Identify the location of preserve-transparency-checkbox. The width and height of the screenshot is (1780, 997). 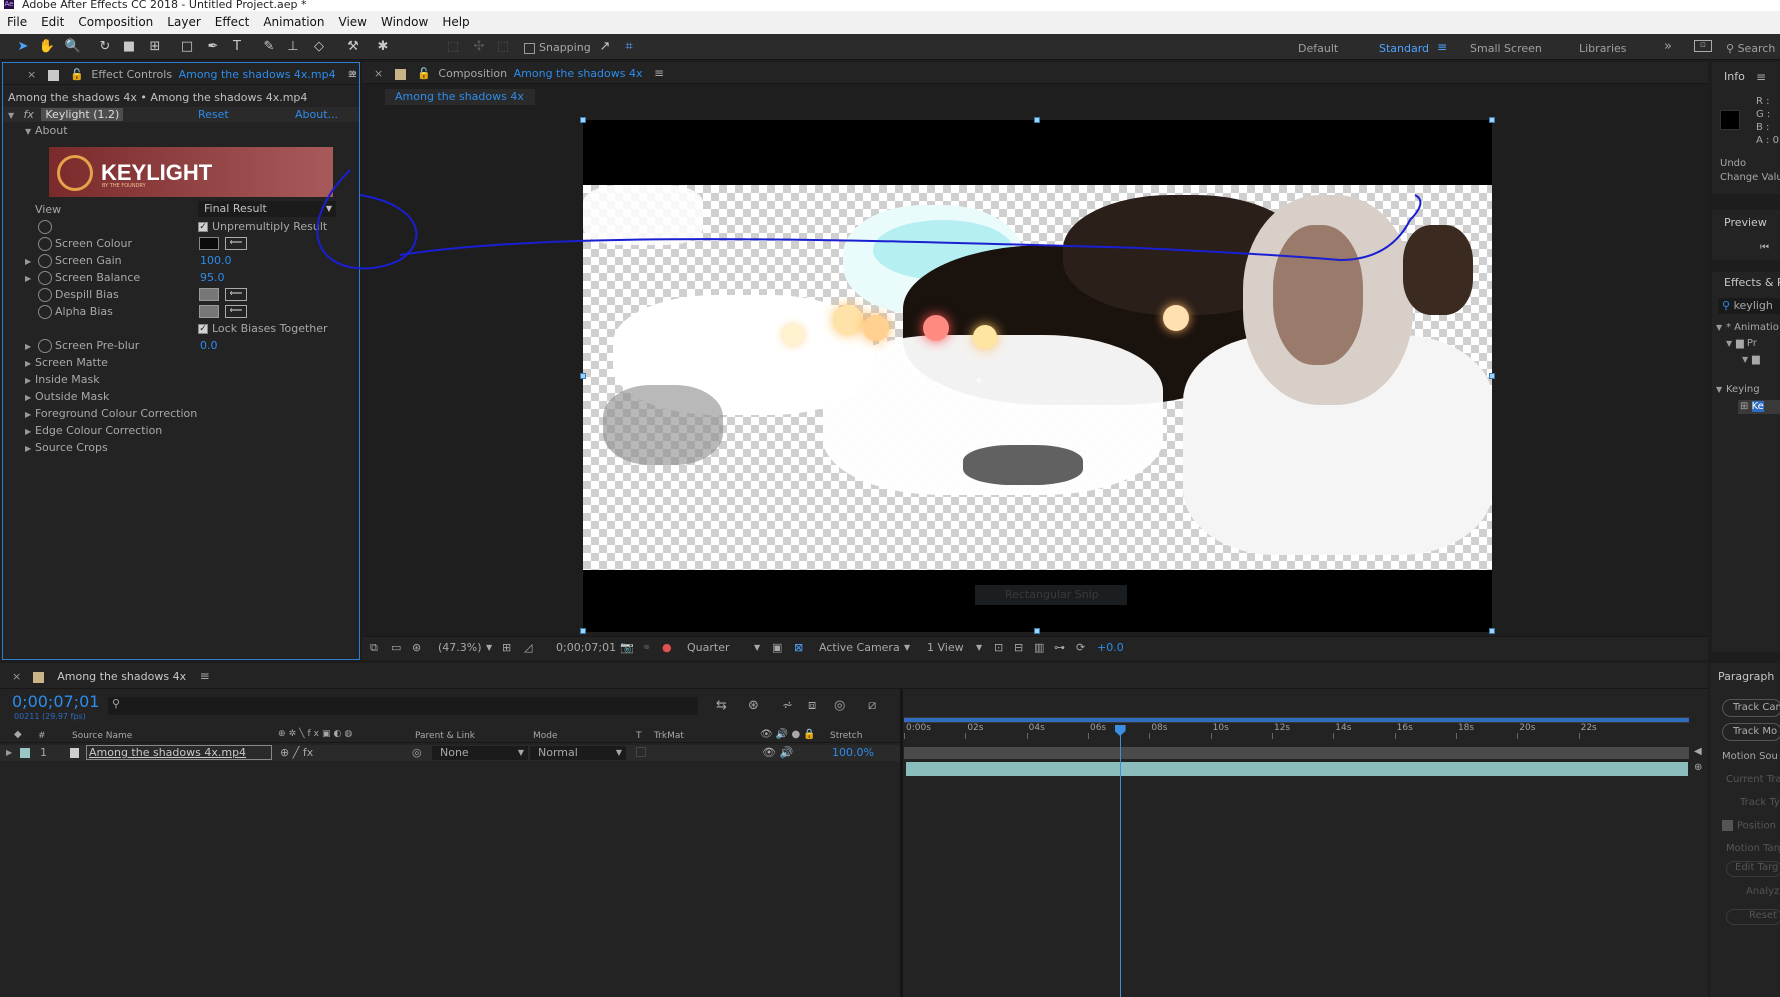
(641, 752).